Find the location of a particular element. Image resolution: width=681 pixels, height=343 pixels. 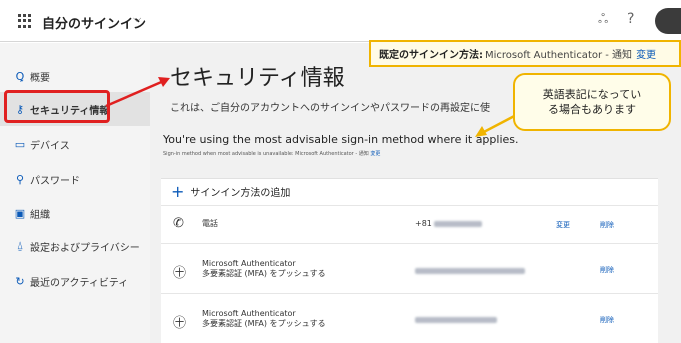

method-name: 電話 is located at coordinates (210, 223).